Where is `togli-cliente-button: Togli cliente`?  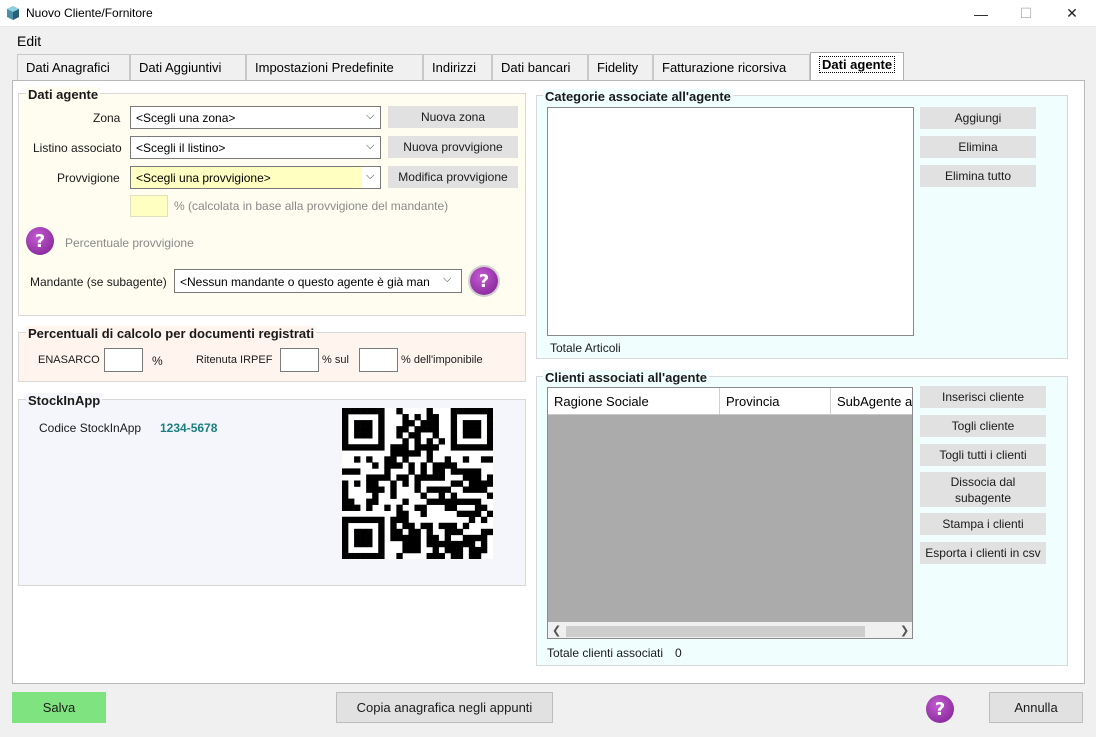 togli-cliente-button: Togli cliente is located at coordinates (983, 426).